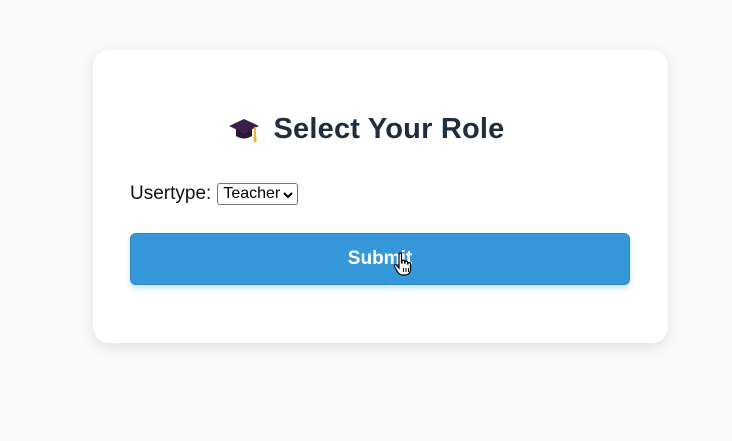 Image resolution: width=732 pixels, height=441 pixels. Describe the element at coordinates (403, 264) in the screenshot. I see `hand-pointer-cursor-icon` at that location.